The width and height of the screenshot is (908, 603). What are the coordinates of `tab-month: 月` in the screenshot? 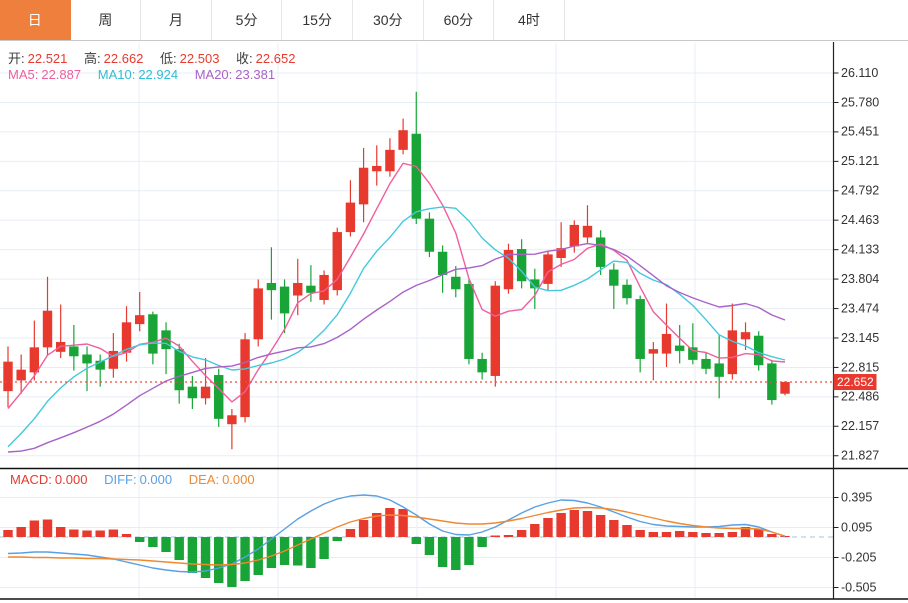 It's located at (176, 20).